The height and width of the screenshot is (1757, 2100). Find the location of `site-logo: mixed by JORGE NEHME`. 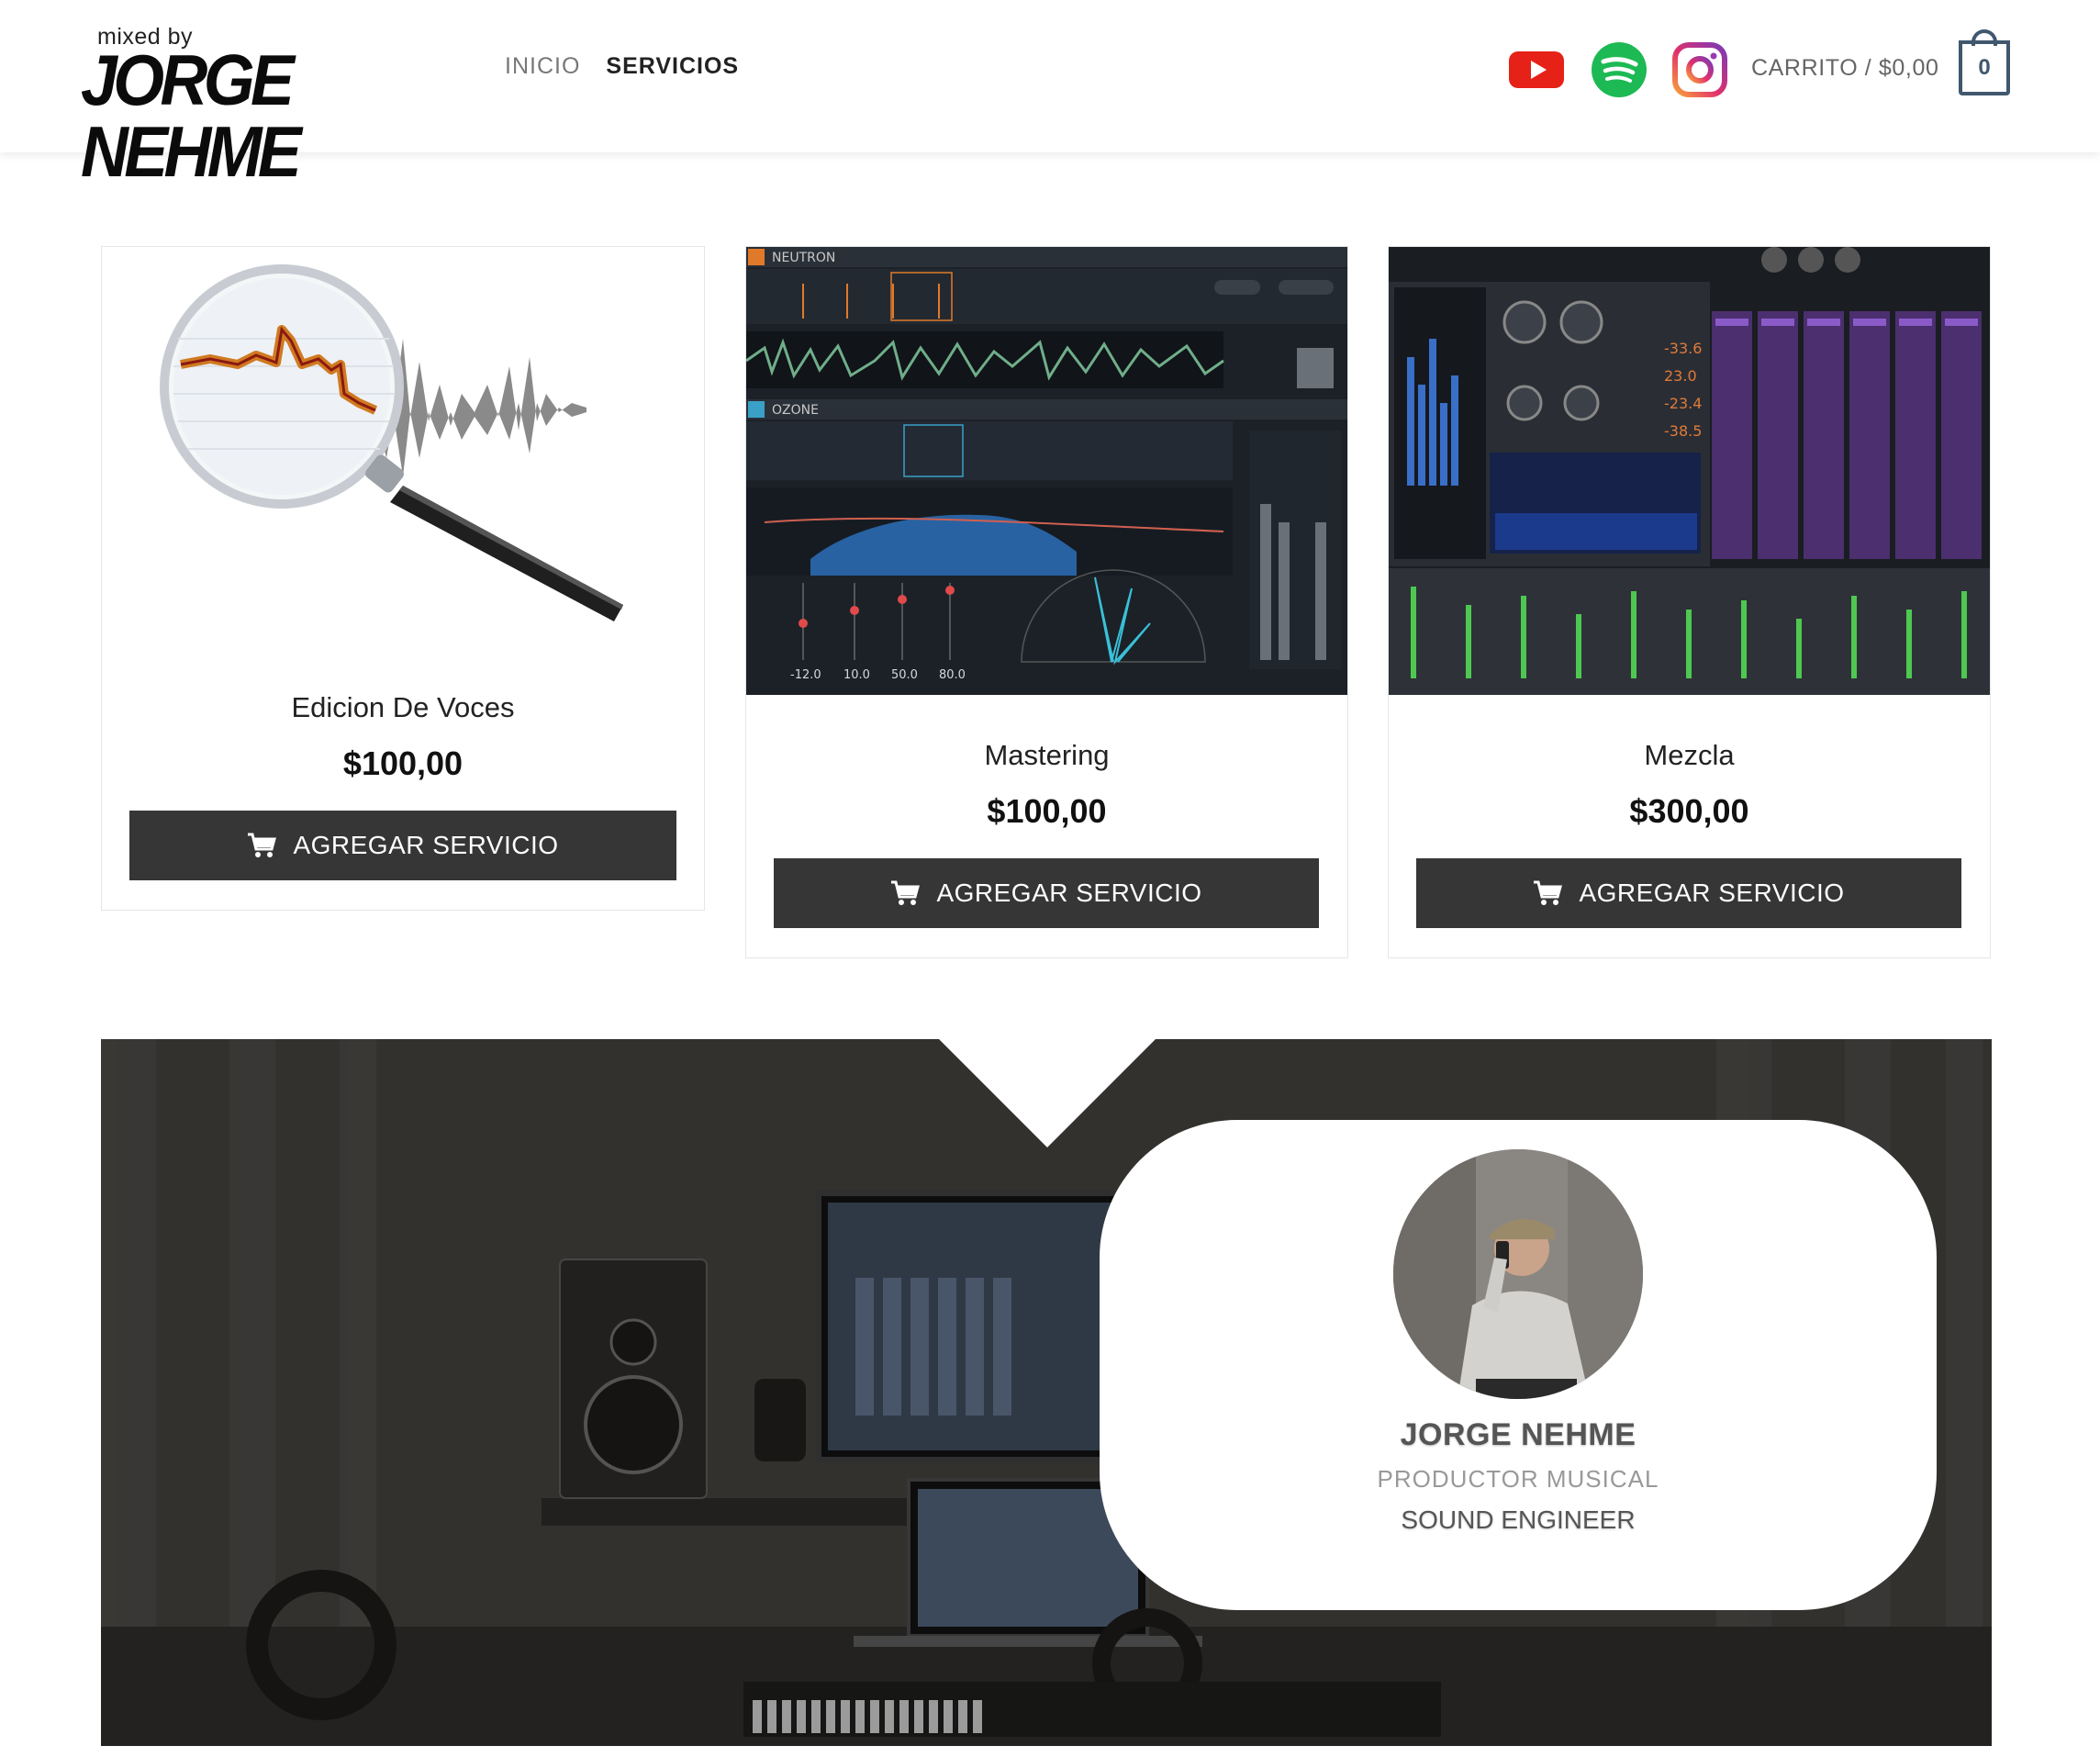

site-logo: mixed by JORGE NEHME is located at coordinates (269, 105).